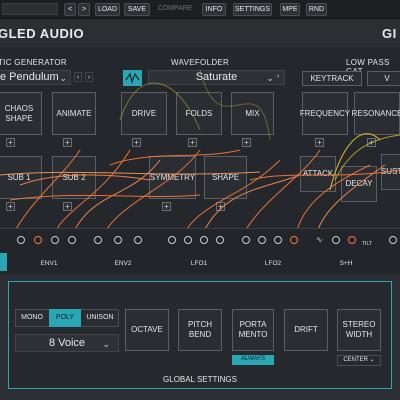 The width and height of the screenshot is (400, 400). What do you see at coordinates (199, 252) in the screenshot?
I see `lfo1-source: LFO1` at bounding box center [199, 252].